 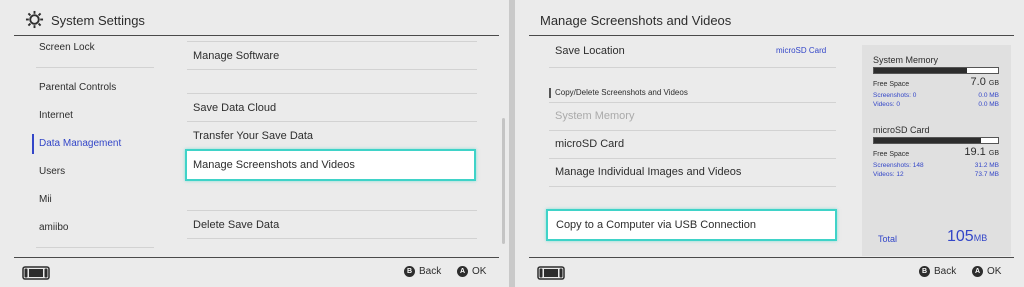 I want to click on sd-free-value: 19.1 GB, so click(x=981, y=152).